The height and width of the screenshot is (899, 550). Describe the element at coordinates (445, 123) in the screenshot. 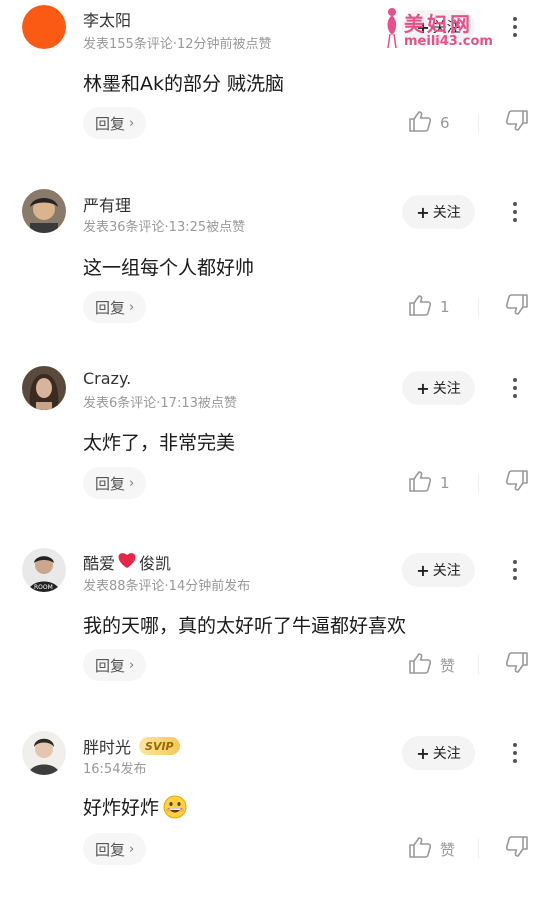

I see `like-count: 6` at that location.